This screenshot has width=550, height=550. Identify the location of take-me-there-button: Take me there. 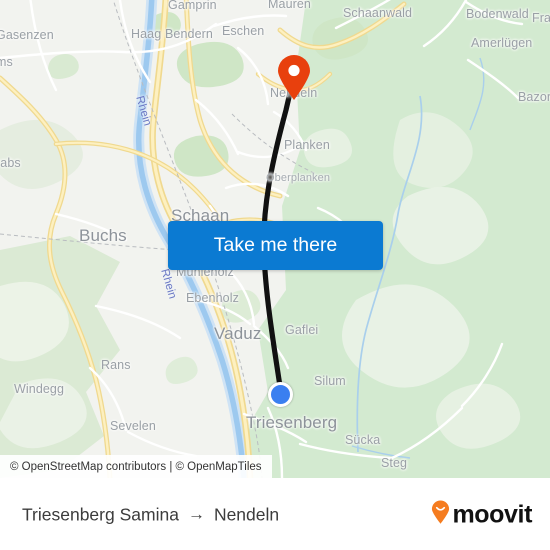
(275, 245).